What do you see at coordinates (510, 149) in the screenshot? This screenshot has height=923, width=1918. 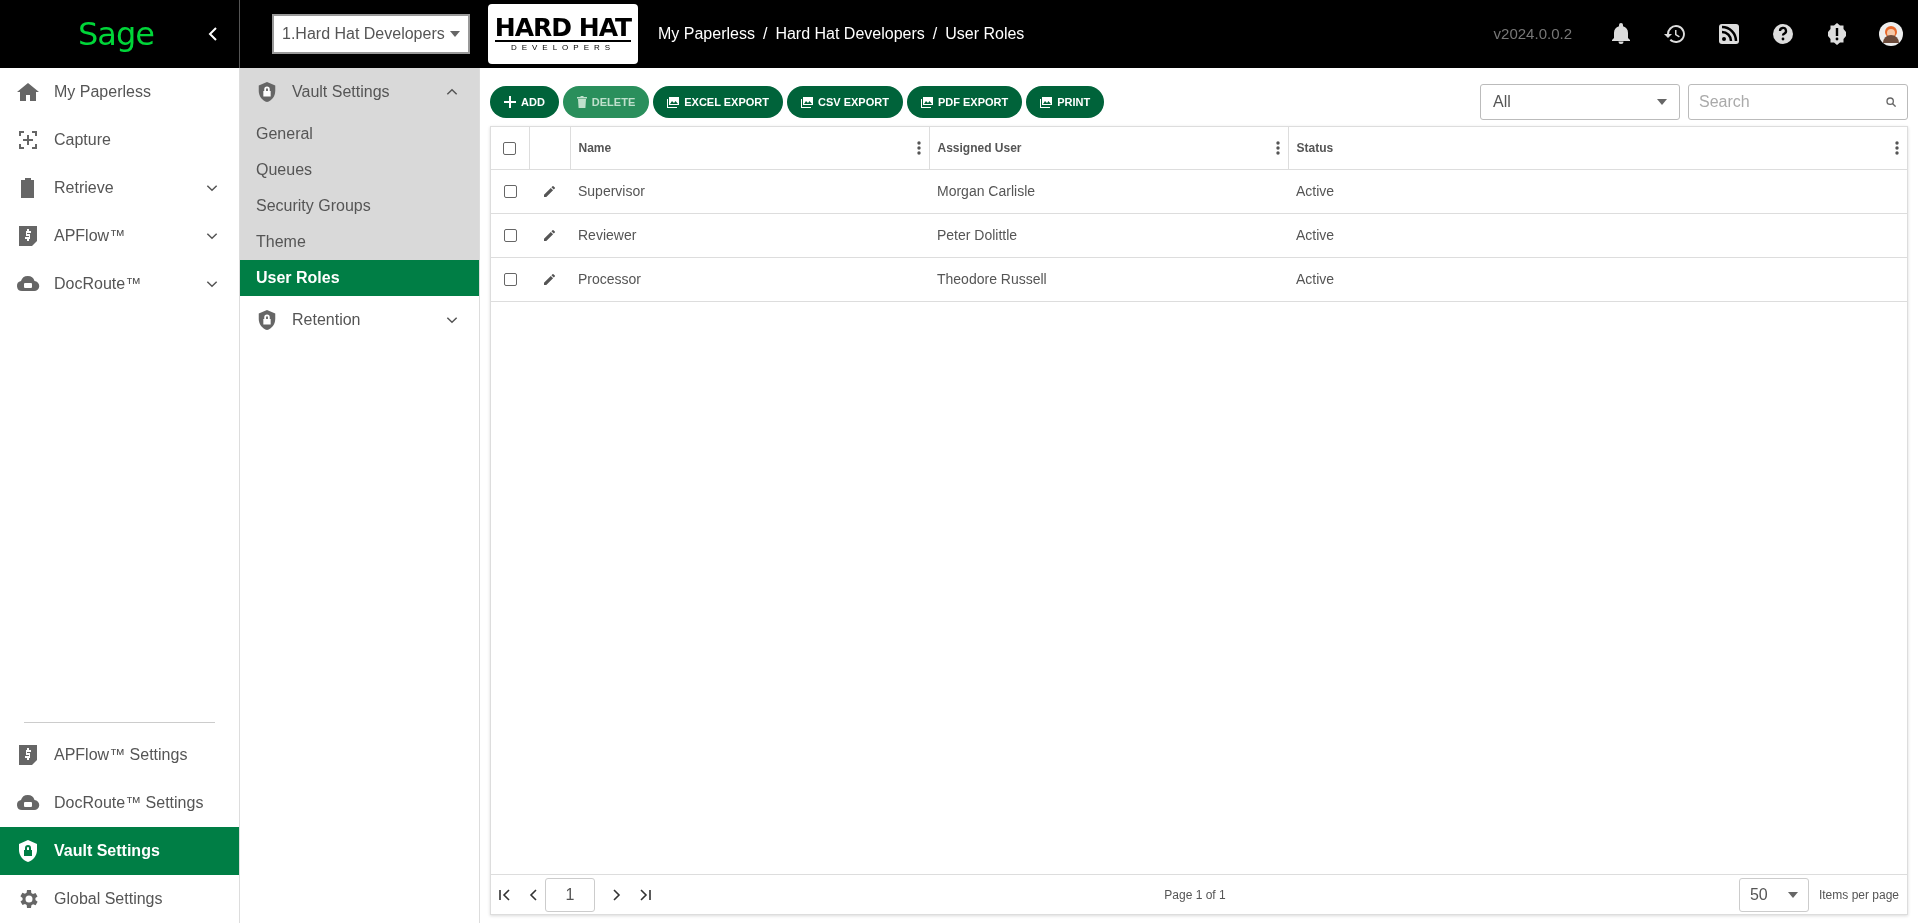 I see `select-all-checkbox` at bounding box center [510, 149].